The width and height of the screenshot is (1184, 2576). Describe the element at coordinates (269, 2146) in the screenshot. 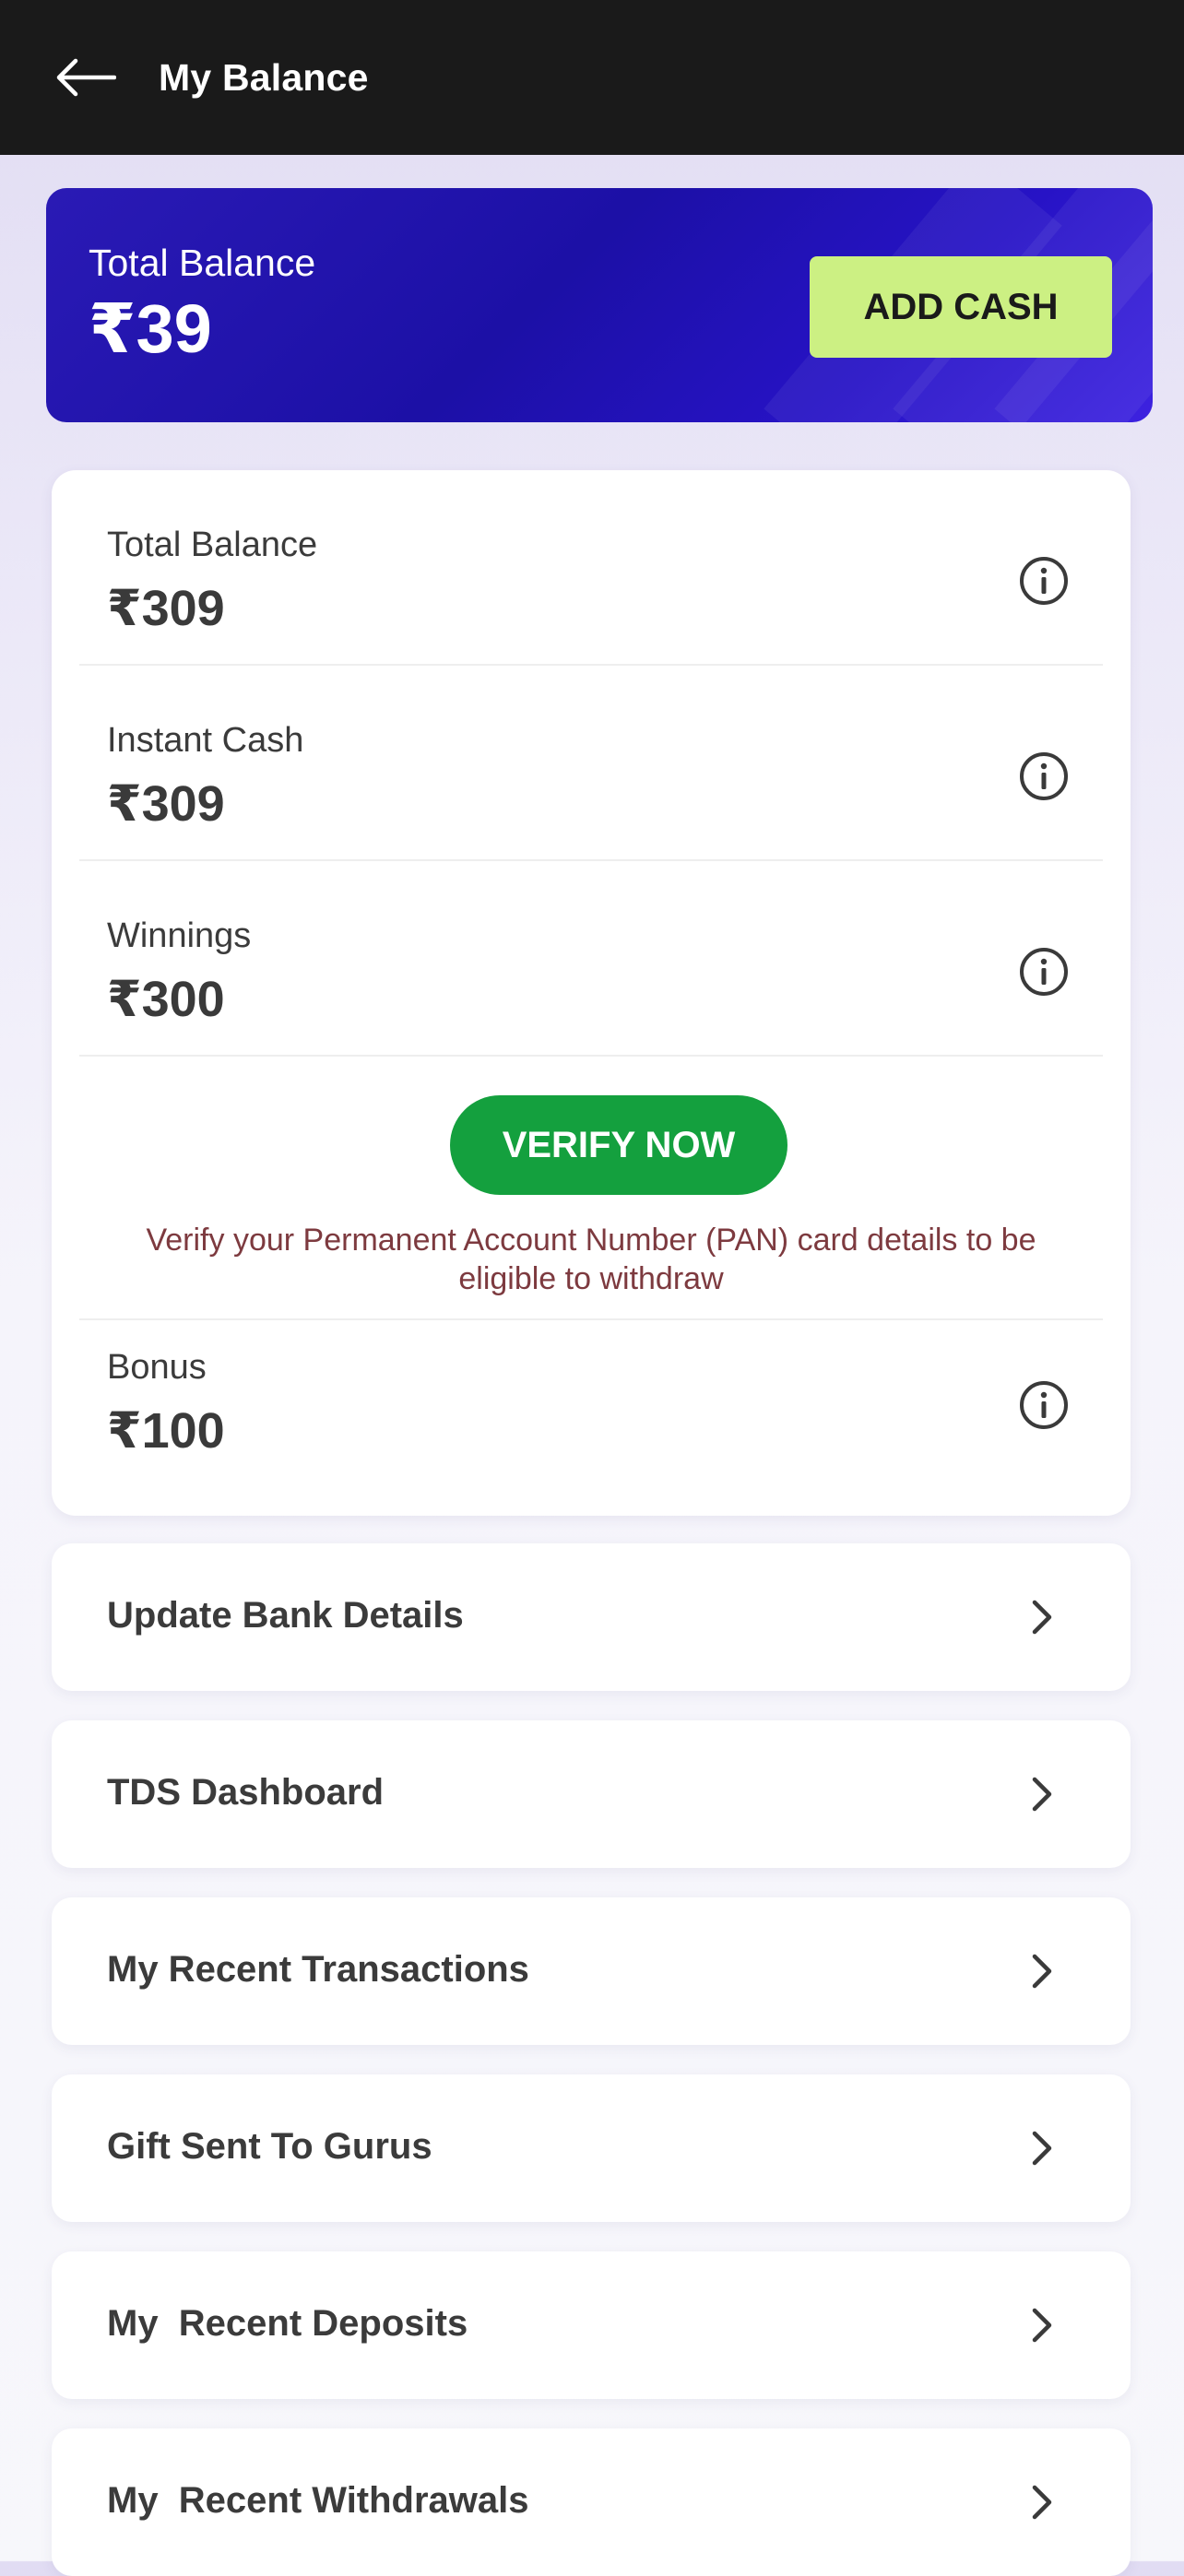

I see `menu-item-label: Gift Sent To Gurus` at that location.